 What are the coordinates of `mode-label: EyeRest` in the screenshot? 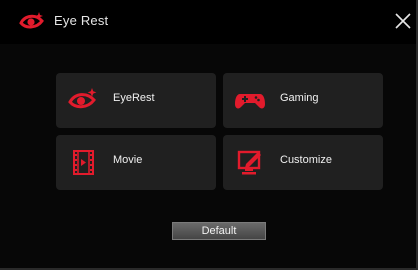 It's located at (134, 98).